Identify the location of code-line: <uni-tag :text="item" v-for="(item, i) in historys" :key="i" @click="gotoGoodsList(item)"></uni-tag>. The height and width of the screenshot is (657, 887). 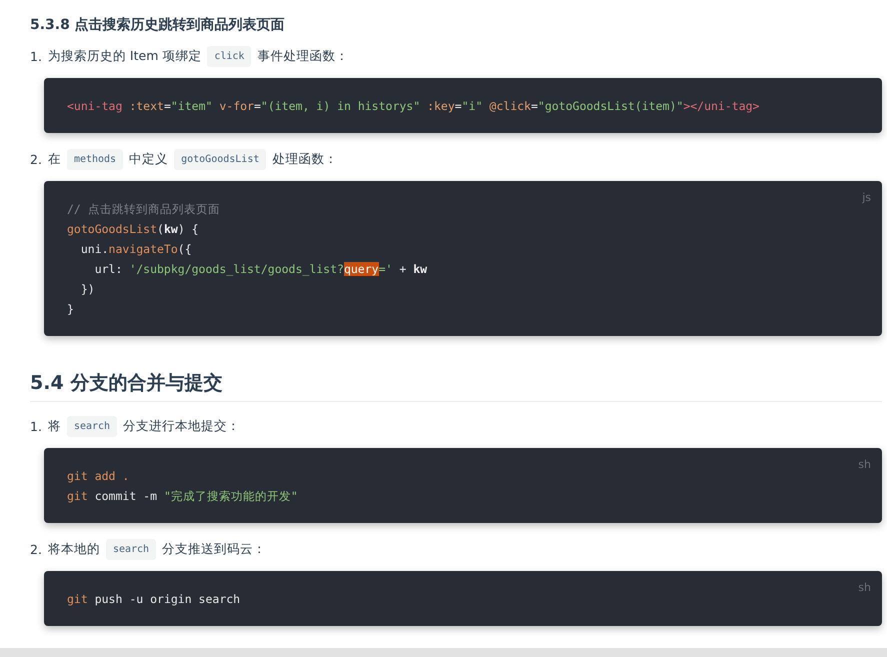
(413, 106).